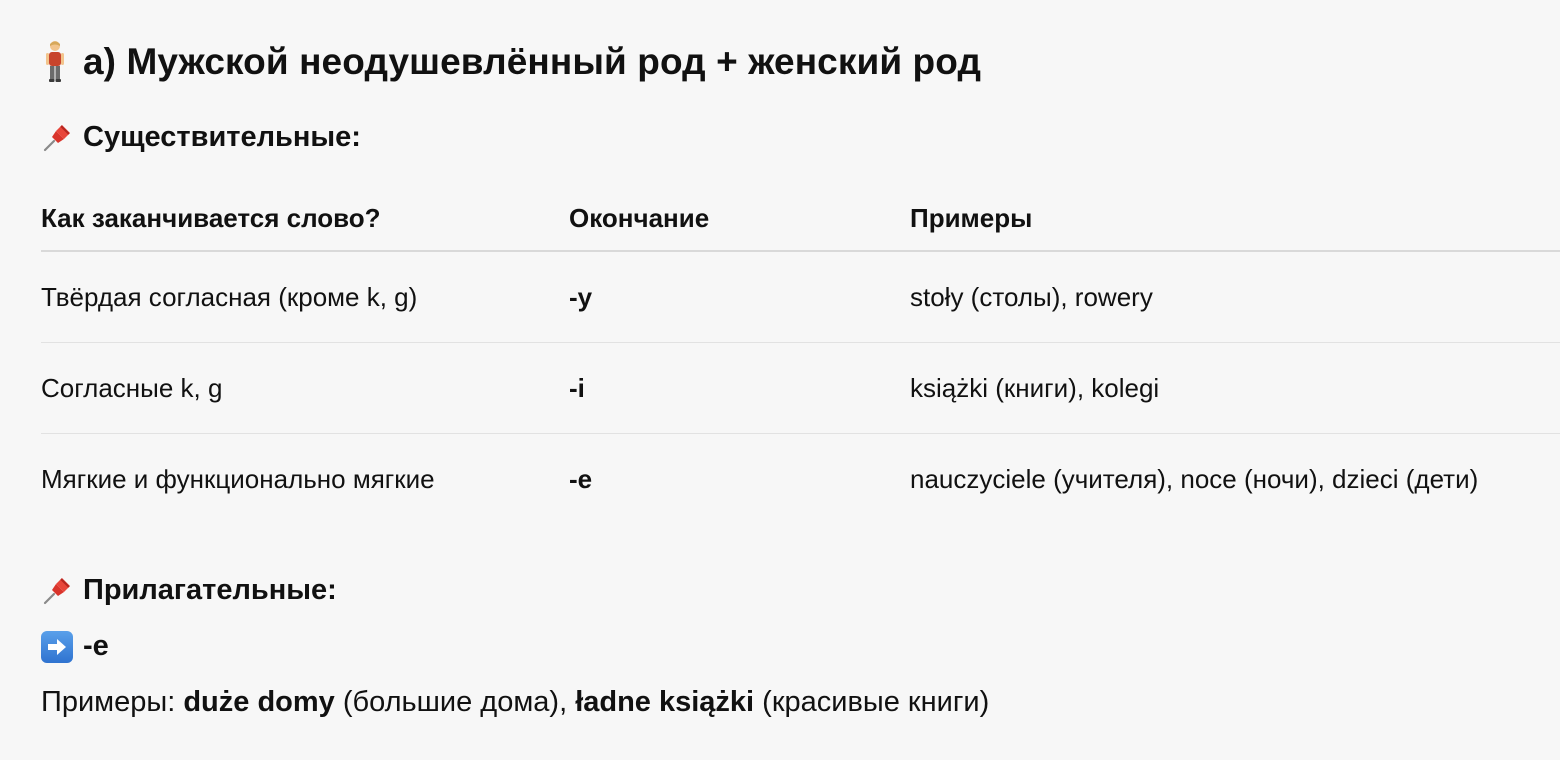 The height and width of the screenshot is (760, 1560). I want to click on cell-word-ending: Согласные k, g, so click(132, 388).